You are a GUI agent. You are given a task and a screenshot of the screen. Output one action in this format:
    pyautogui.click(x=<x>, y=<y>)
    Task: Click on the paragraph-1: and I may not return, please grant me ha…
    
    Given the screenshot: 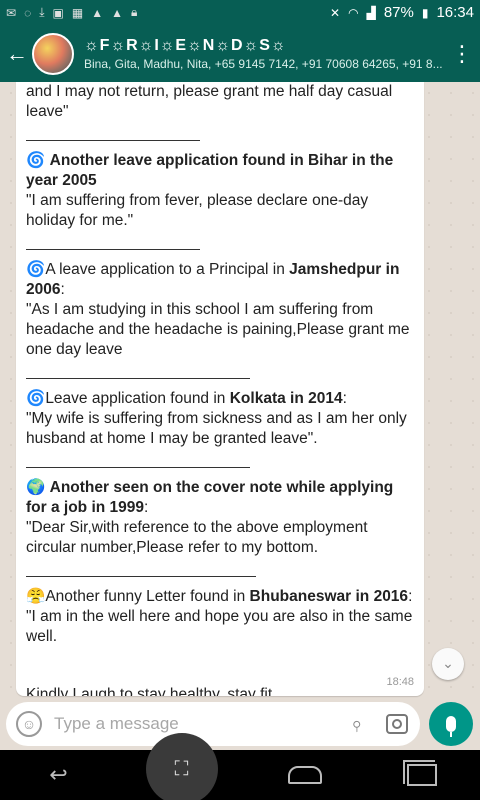 What is the action you would take?
    pyautogui.click(x=209, y=101)
    